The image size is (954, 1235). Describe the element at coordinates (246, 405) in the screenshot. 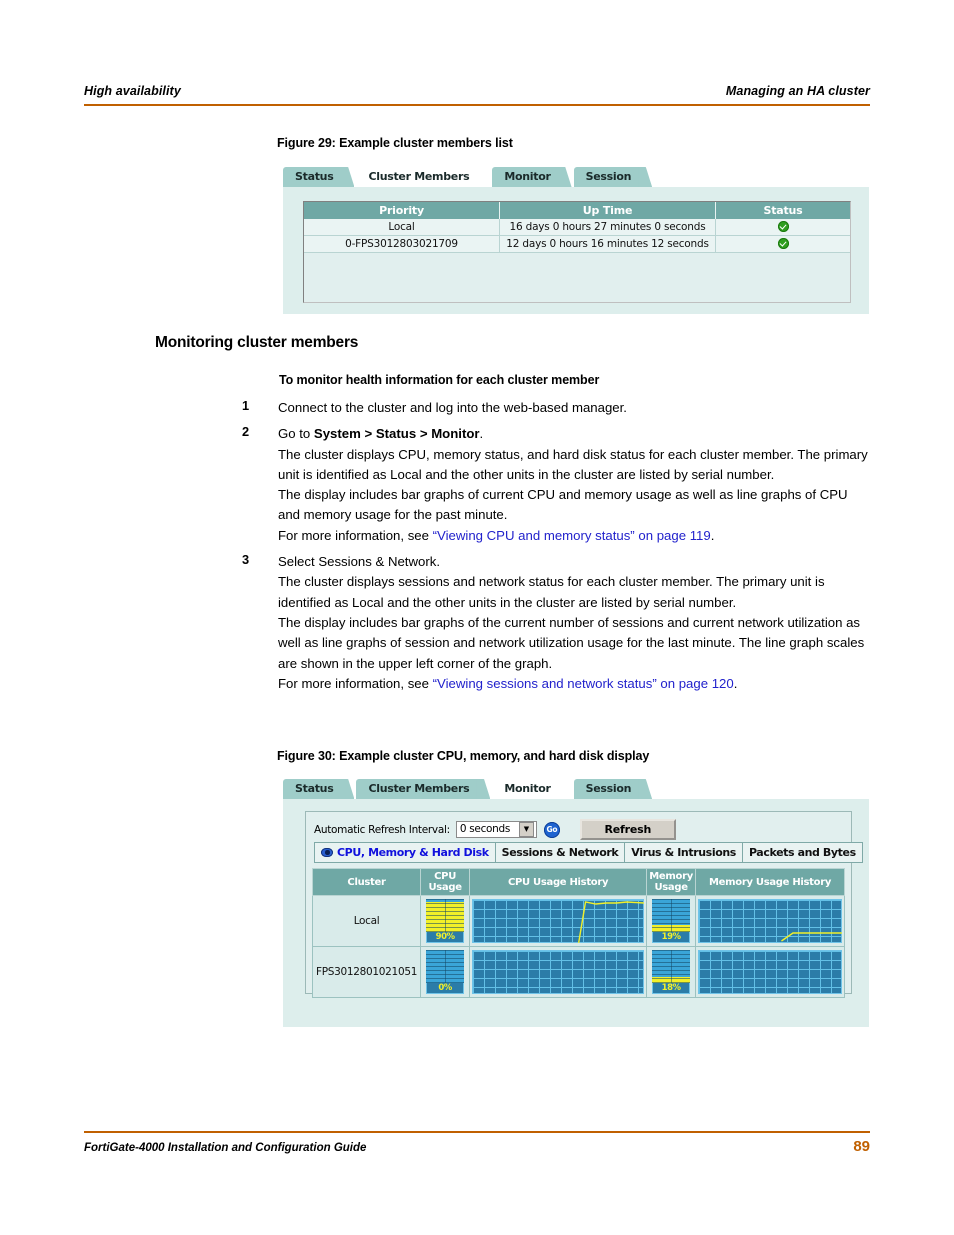

I see `step-number: 1` at that location.